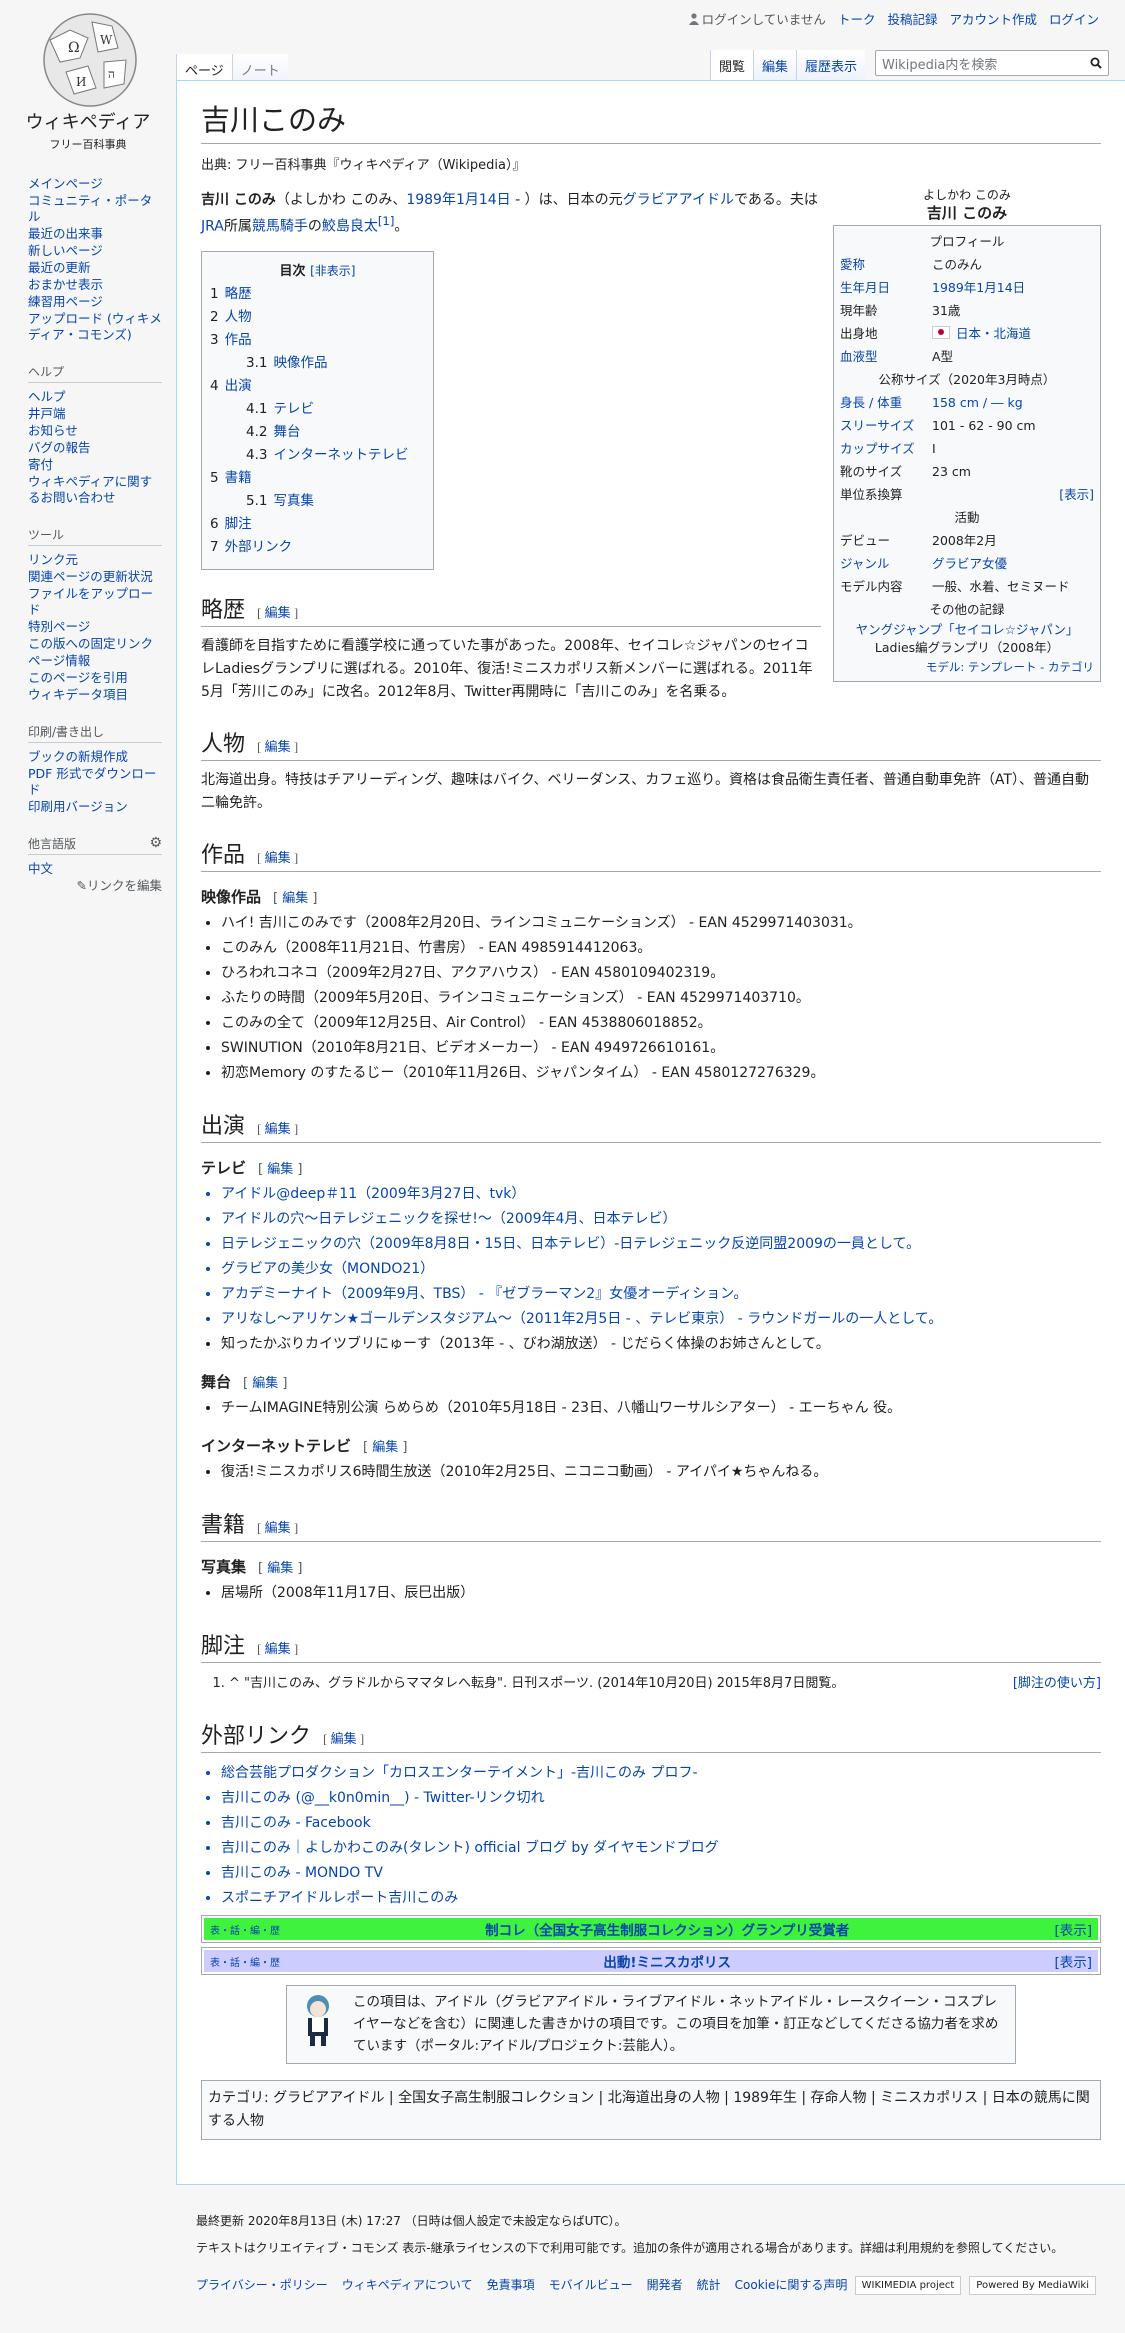  What do you see at coordinates (95, 327) in the screenshot?
I see `sidebar-item-upload: アップロード (ウィキメディア・コモンズ)` at bounding box center [95, 327].